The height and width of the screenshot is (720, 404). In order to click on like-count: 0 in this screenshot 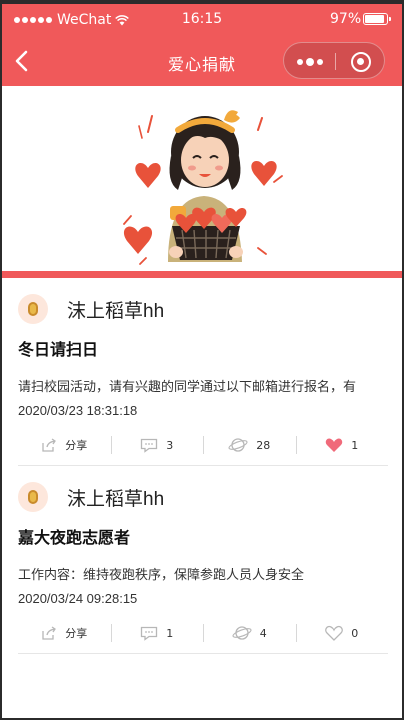, I will do `click(355, 633)`.